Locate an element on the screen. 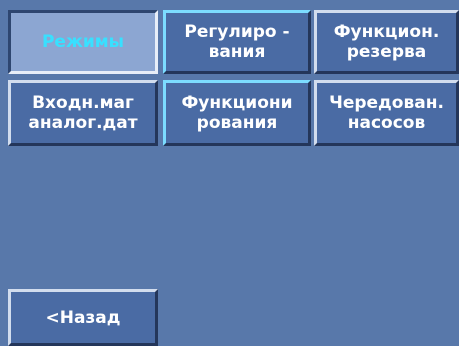 This screenshot has width=459, height=346. back-button: <Назад is located at coordinates (83, 317).